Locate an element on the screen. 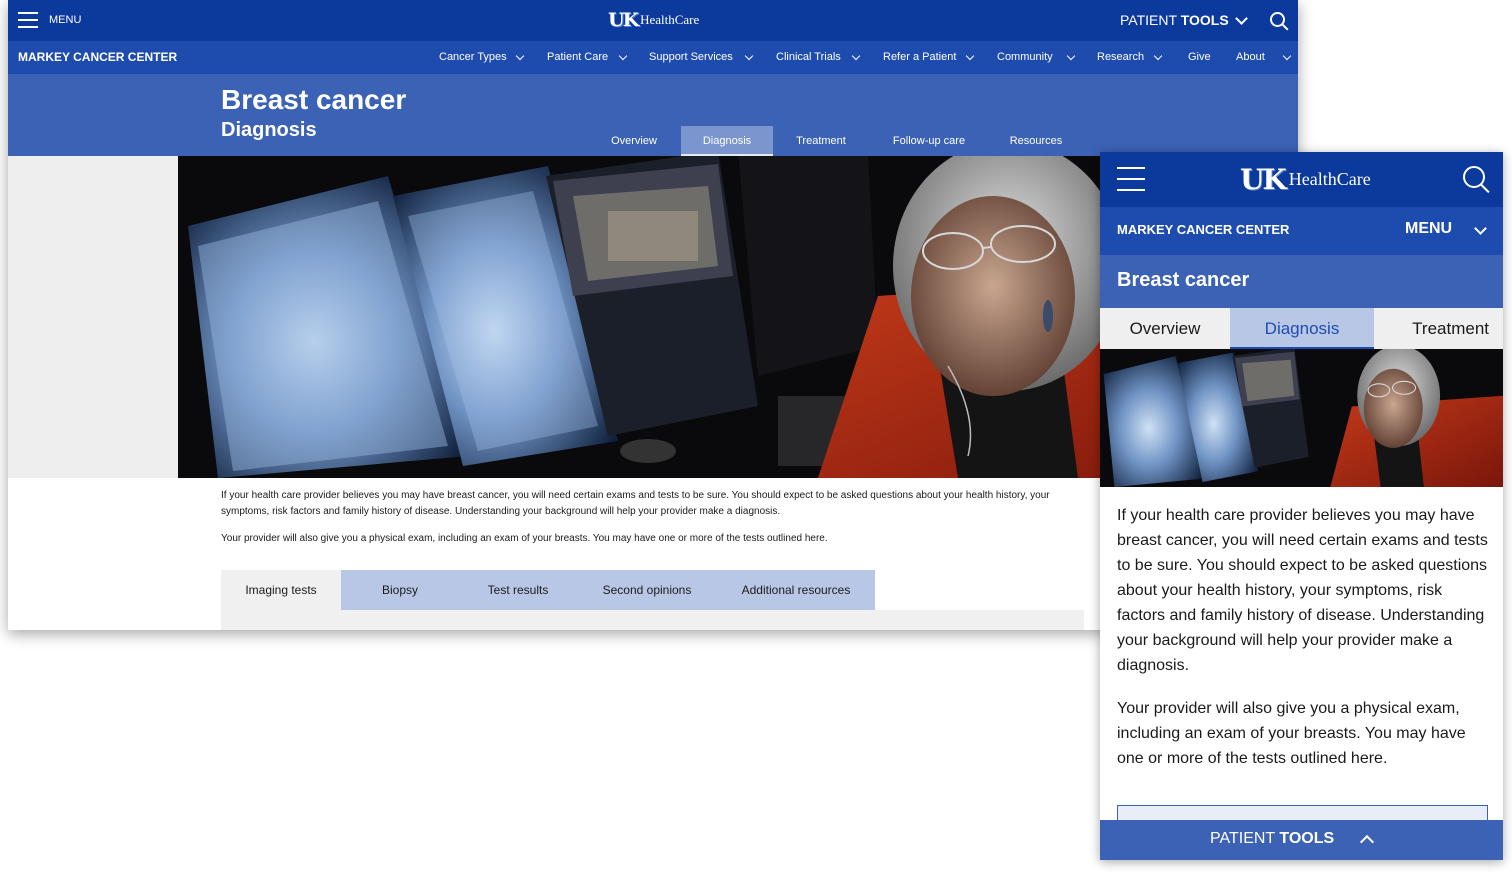 This screenshot has height=877, width=1512. nav-item-support-services: Support Services is located at coordinates (691, 57).